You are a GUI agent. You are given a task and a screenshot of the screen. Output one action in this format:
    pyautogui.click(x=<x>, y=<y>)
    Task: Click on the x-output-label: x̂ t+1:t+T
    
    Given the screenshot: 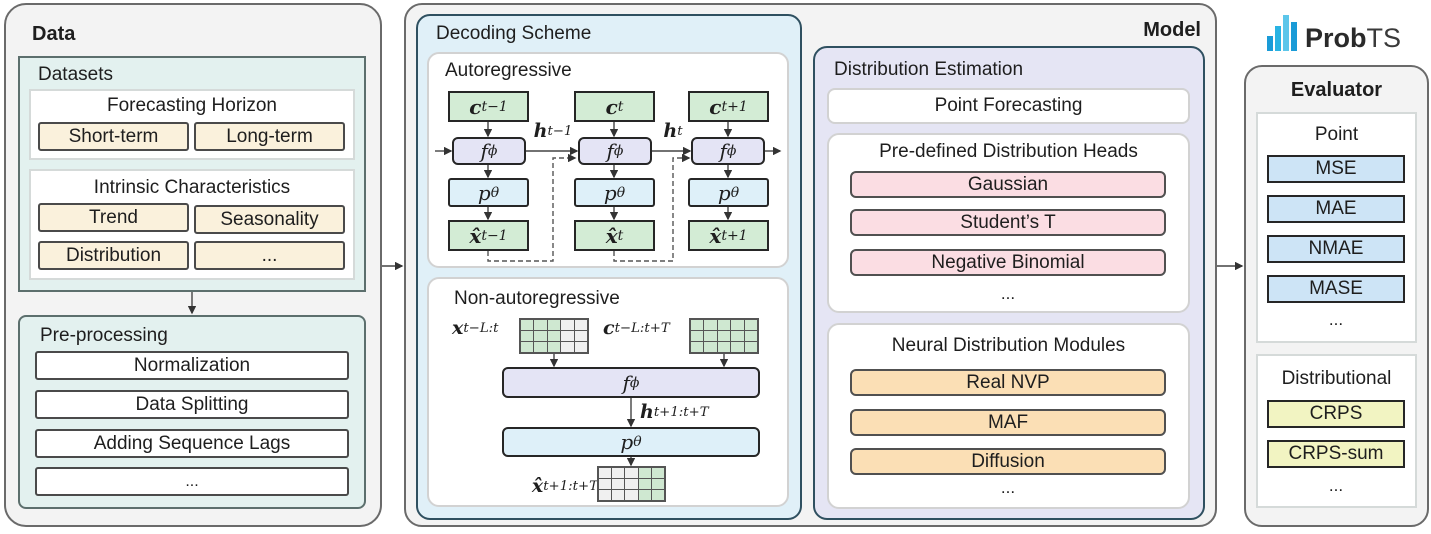 What is the action you would take?
    pyautogui.click(x=564, y=486)
    